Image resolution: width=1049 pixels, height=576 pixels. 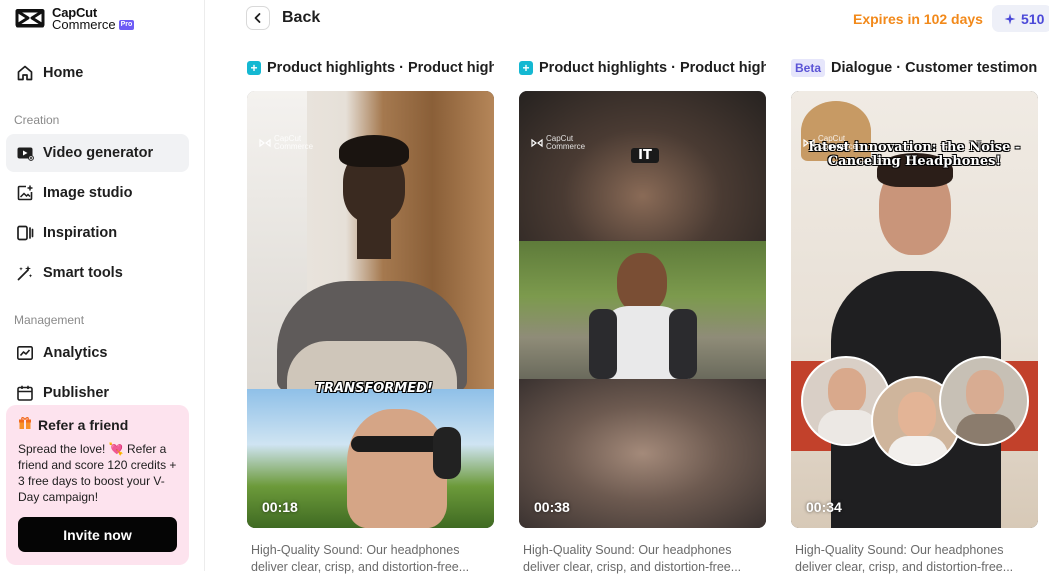 I want to click on headphone-ear, so click(x=447, y=453).